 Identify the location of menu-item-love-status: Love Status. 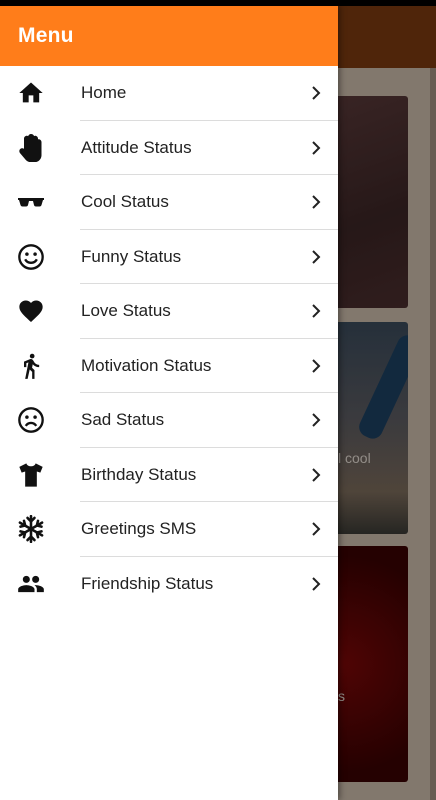
(169, 311).